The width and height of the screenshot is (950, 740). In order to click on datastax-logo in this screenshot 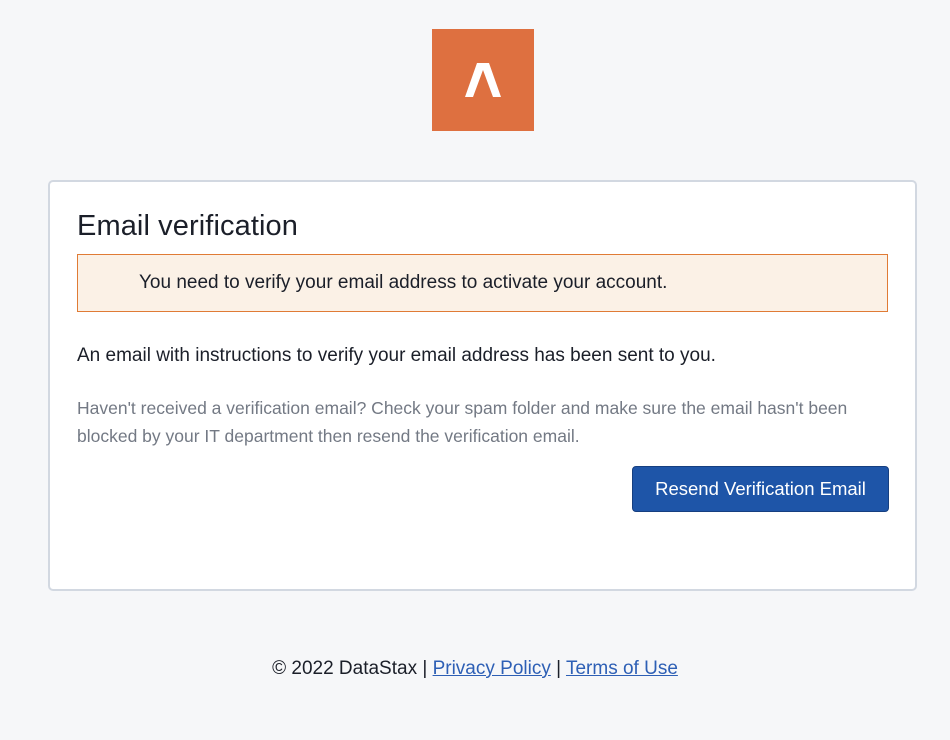, I will do `click(483, 80)`.